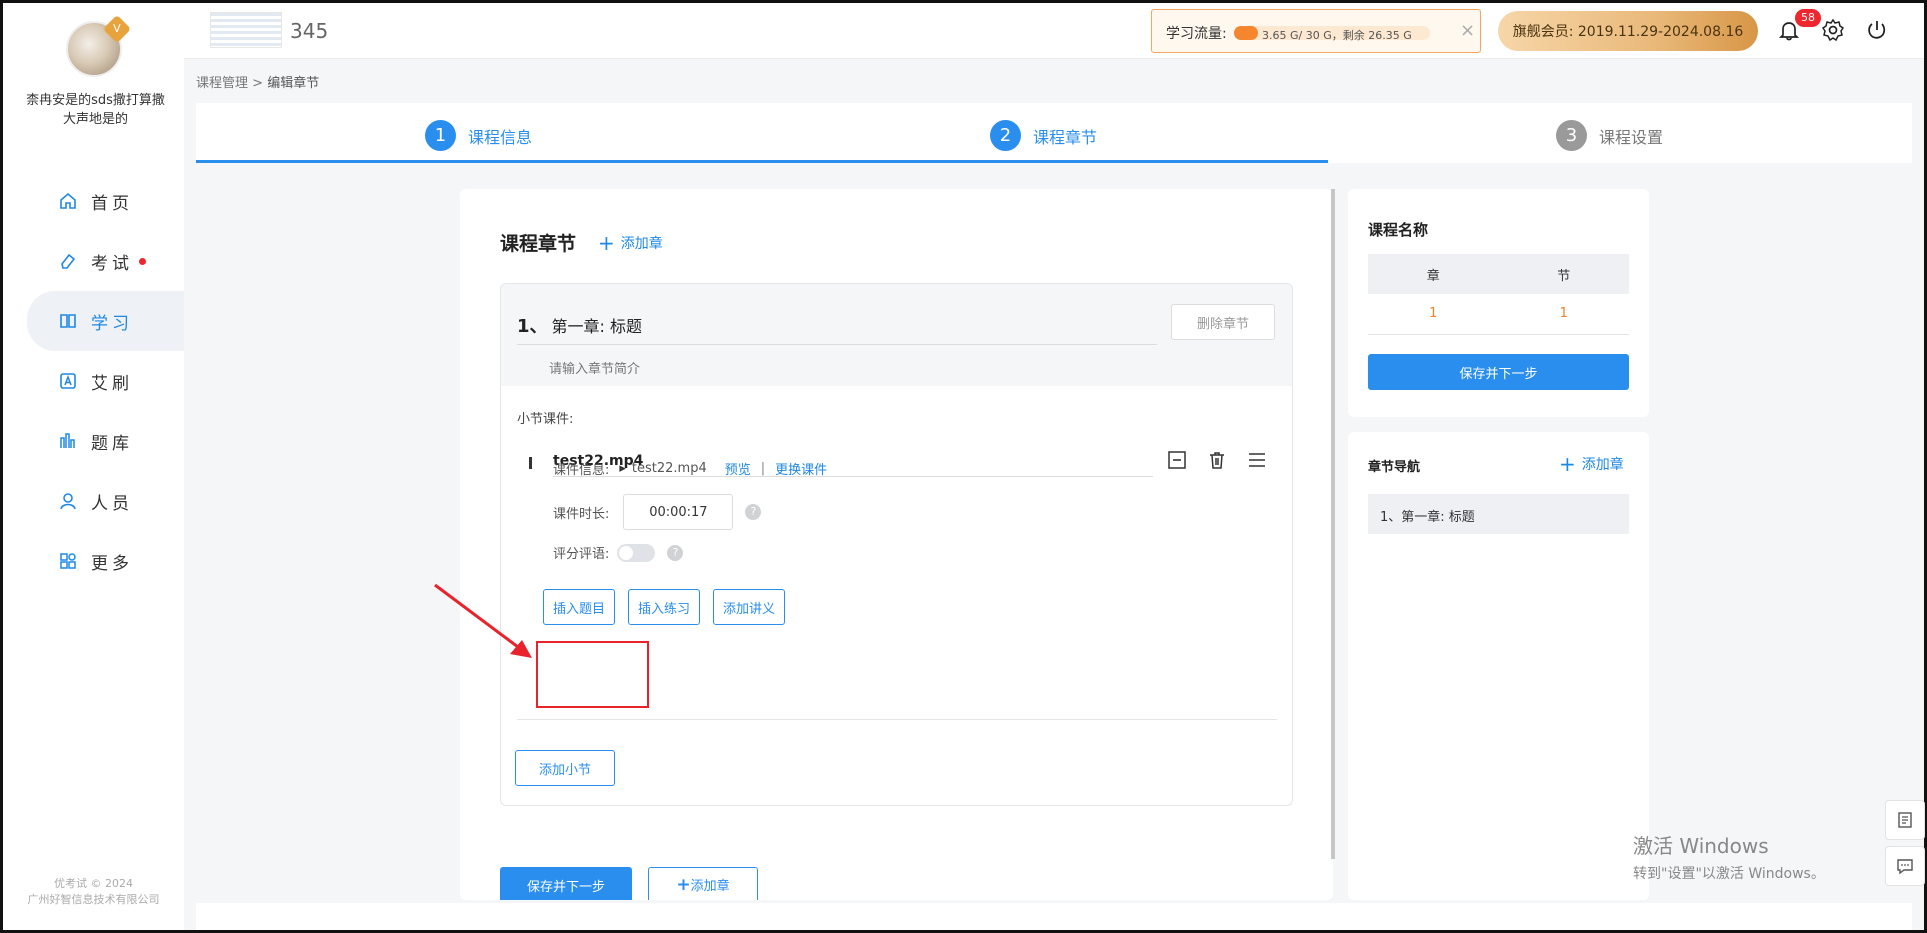  I want to click on replace-courseware-link: 更换课件, so click(801, 468).